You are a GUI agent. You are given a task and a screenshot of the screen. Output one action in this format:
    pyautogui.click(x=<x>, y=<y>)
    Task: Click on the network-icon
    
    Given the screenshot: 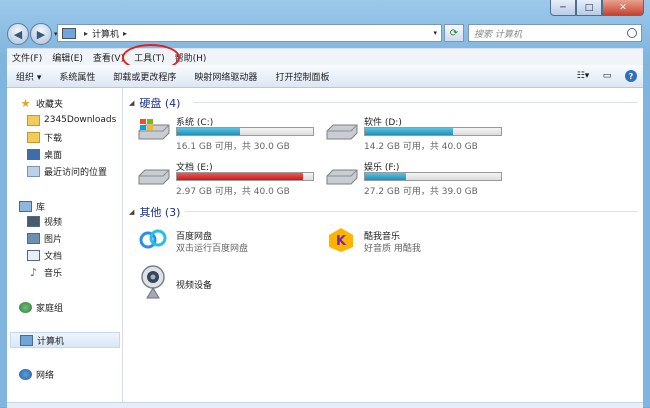 What is the action you would take?
    pyautogui.click(x=25, y=374)
    